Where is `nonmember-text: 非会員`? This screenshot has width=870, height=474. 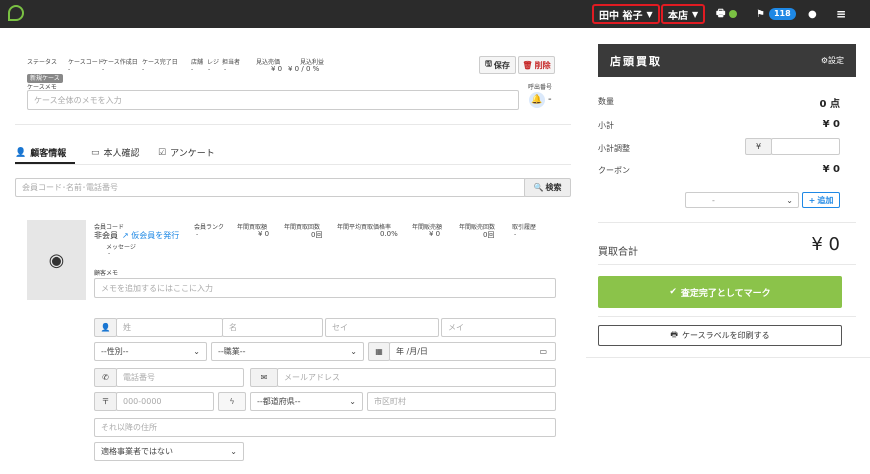
nonmember-text: 非会員 is located at coordinates (106, 235).